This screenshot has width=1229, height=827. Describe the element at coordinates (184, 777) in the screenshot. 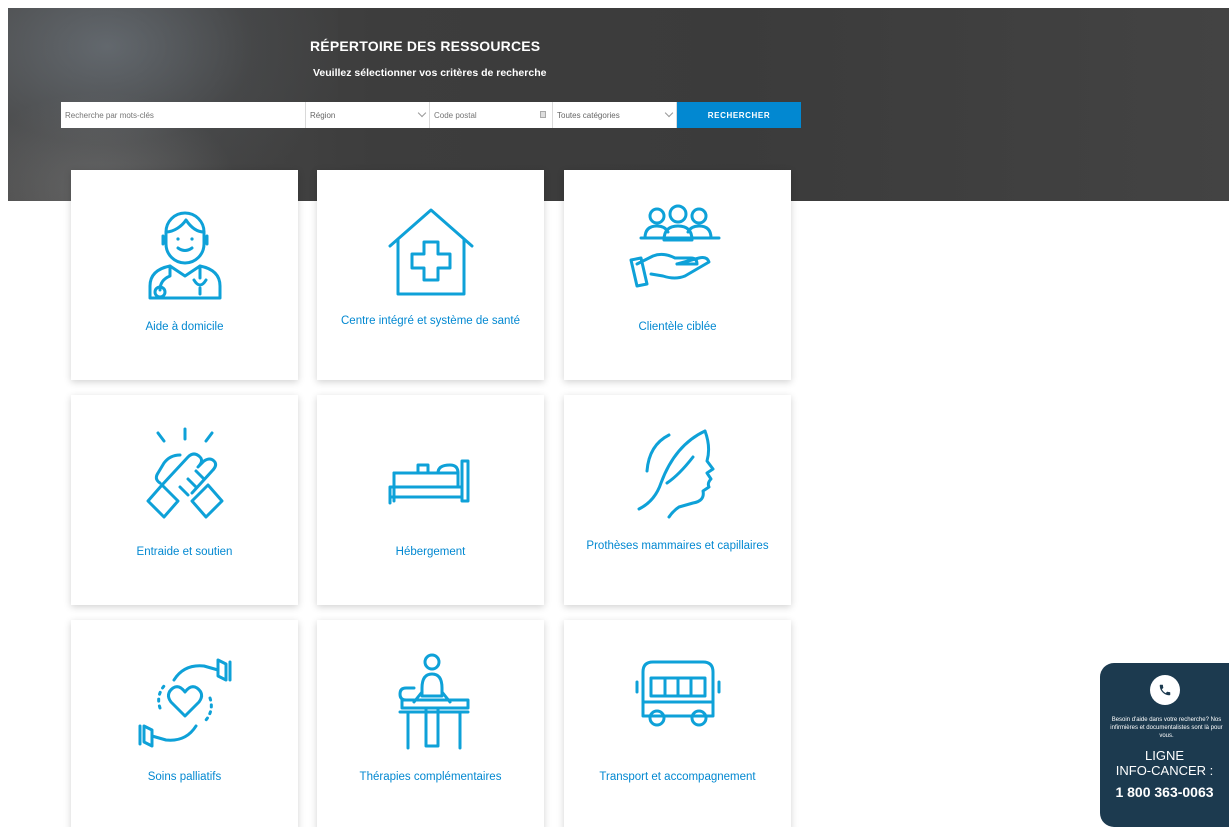

I see `category-label: Soins palliatifs` at that location.